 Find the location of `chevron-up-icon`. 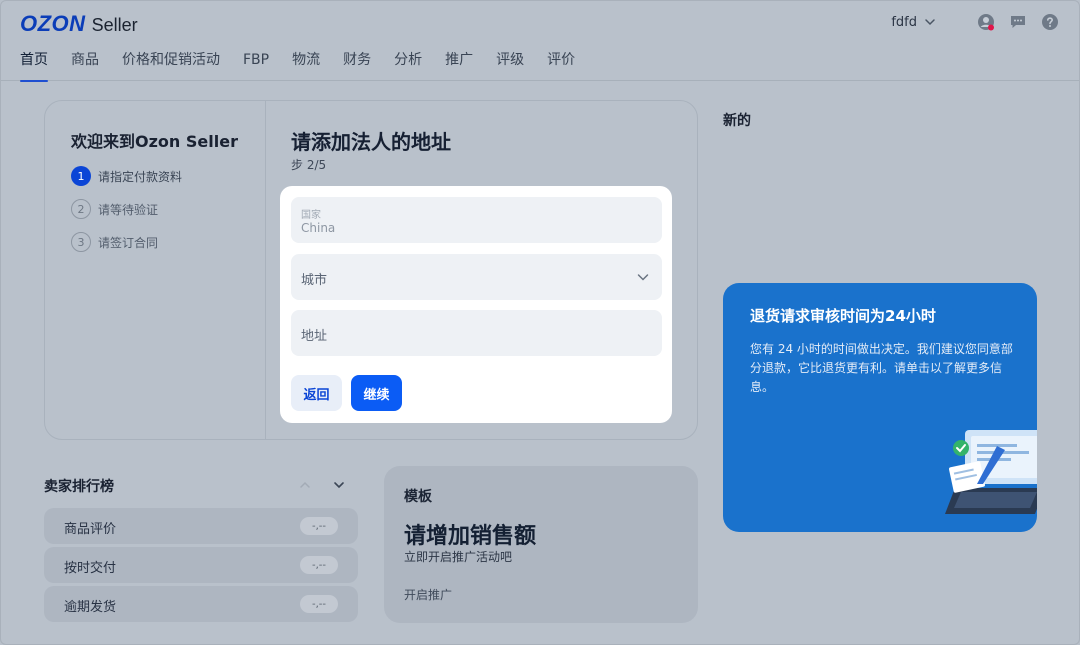

chevron-up-icon is located at coordinates (305, 485).